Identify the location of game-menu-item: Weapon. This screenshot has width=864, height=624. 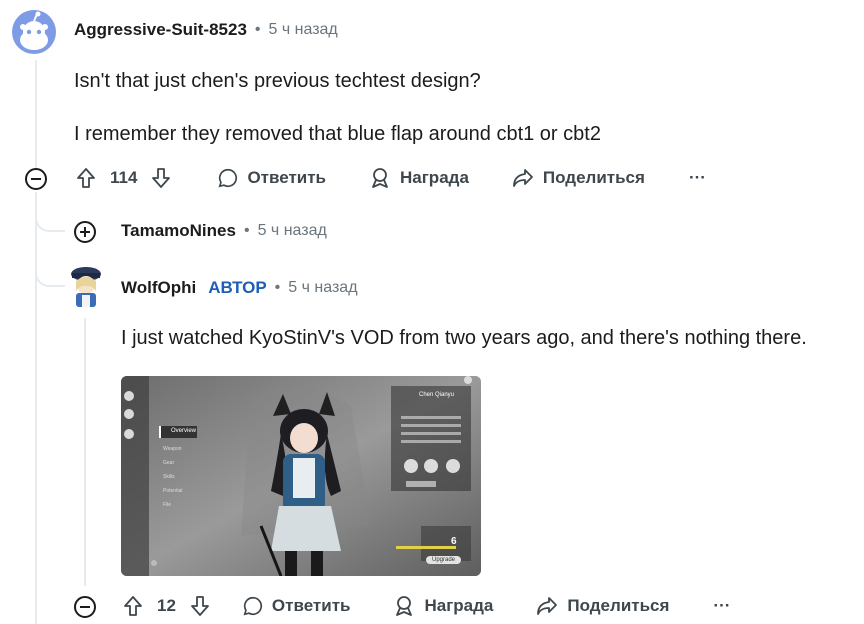
(172, 449).